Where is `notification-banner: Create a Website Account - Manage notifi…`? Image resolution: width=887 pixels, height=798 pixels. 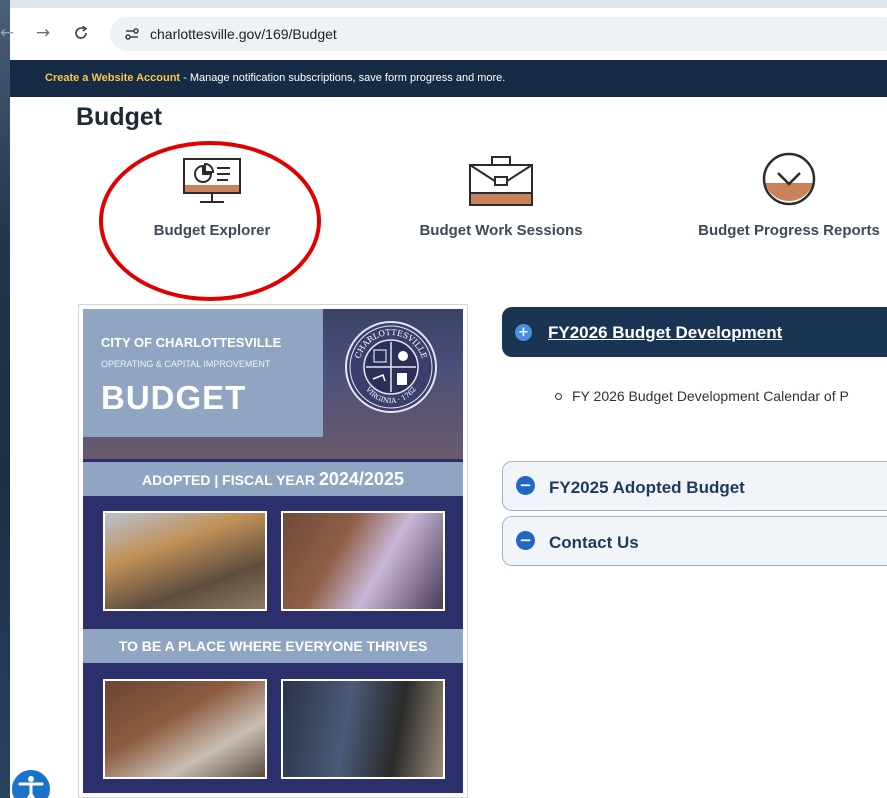
notification-banner: Create a Website Account - Manage notifi… is located at coordinates (448, 78).